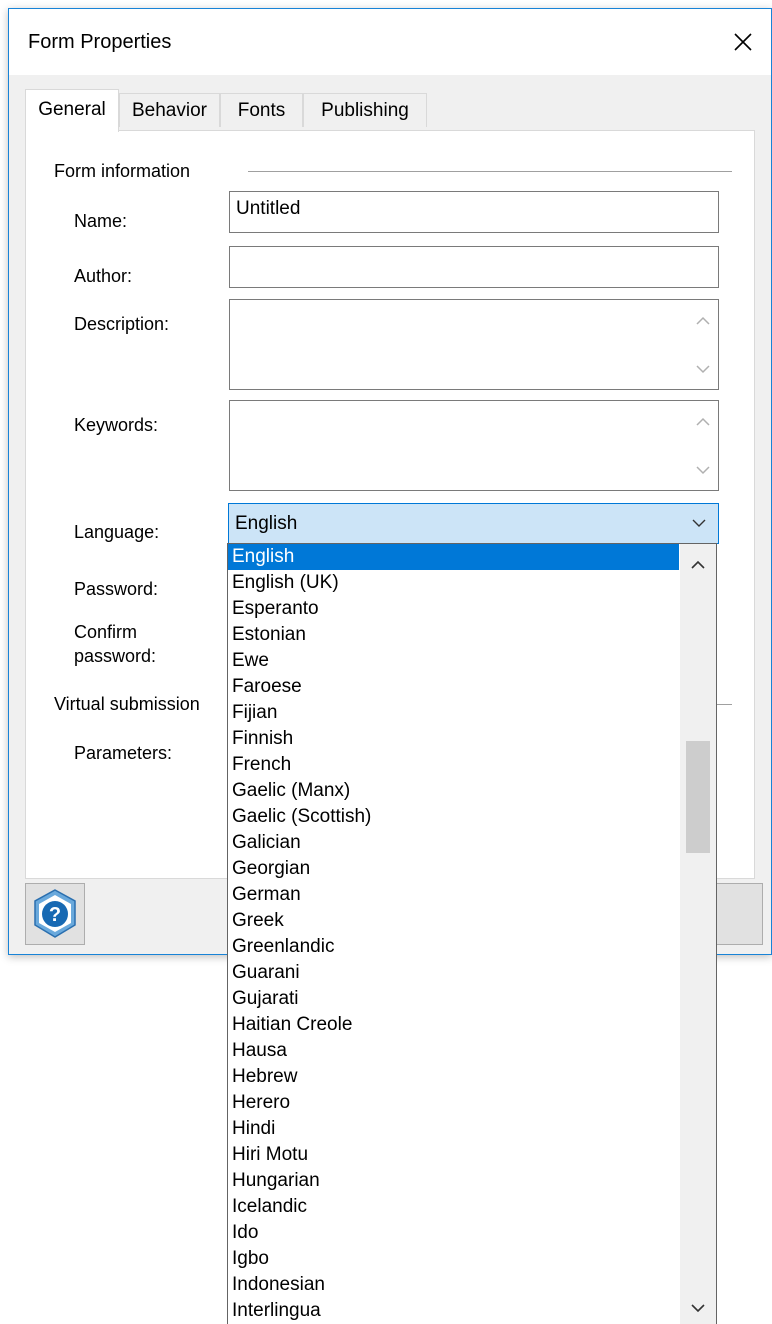 Image resolution: width=772 pixels, height=1324 pixels. I want to click on language-option: Hebrew, so click(453, 1077).